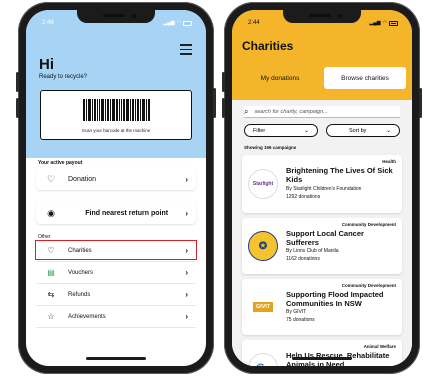 Image resolution: width=438 pixels, height=378 pixels. Describe the element at coordinates (46, 64) in the screenshot. I see `greeting: Hi` at that location.